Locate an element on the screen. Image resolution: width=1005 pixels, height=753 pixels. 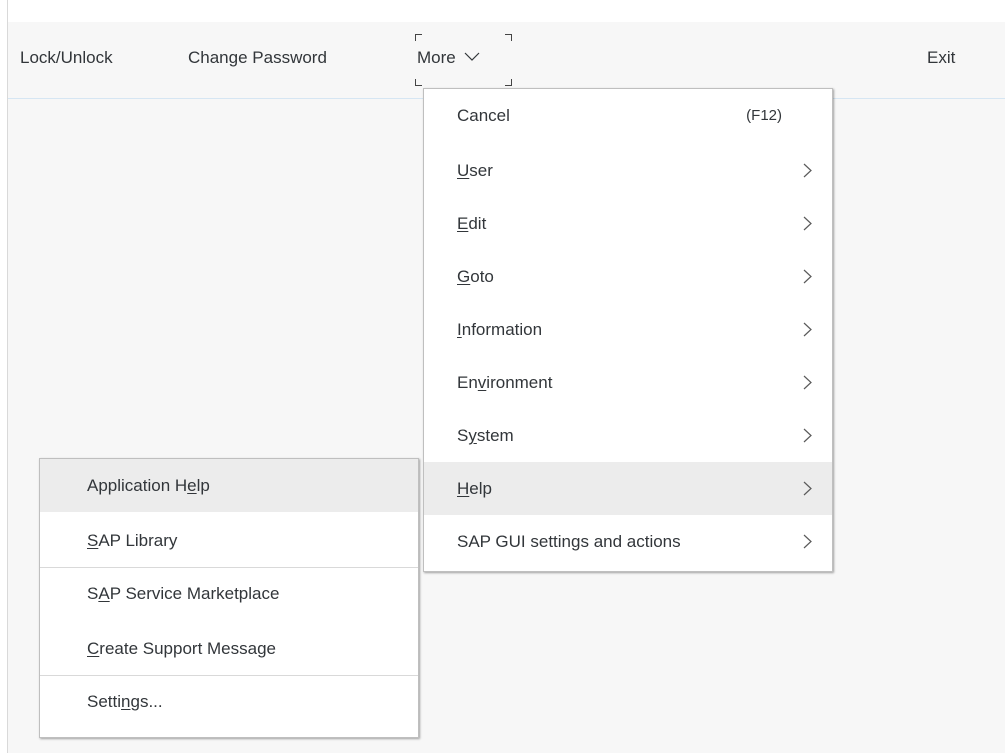
change-password-button: Change Password is located at coordinates (257, 58).